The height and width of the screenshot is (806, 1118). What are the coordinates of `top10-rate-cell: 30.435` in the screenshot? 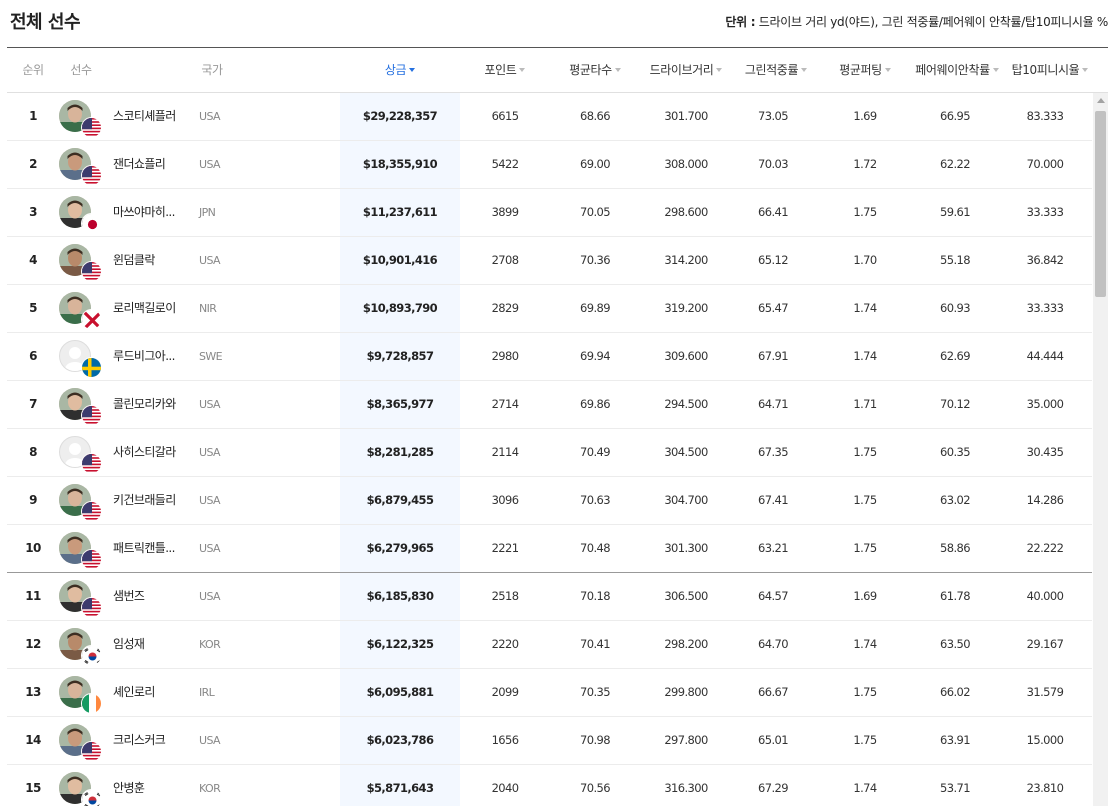 It's located at (1045, 452).